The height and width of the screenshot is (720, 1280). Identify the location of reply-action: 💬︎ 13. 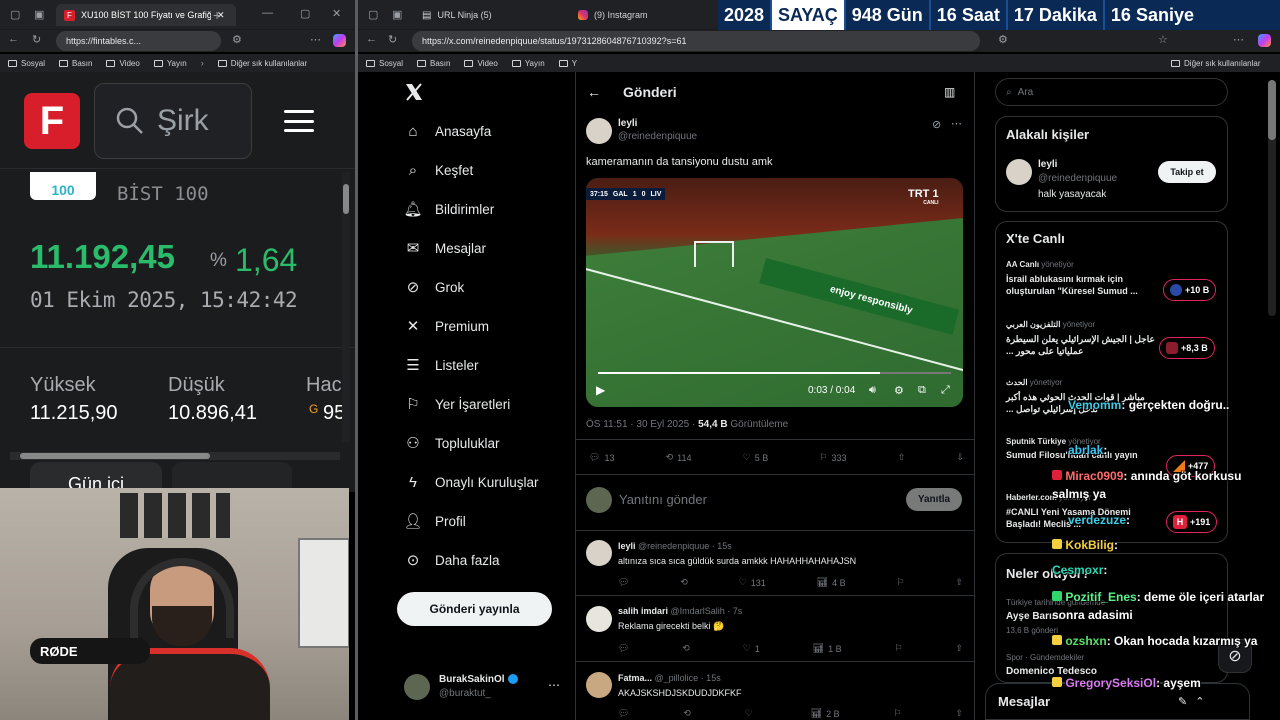
(601, 457).